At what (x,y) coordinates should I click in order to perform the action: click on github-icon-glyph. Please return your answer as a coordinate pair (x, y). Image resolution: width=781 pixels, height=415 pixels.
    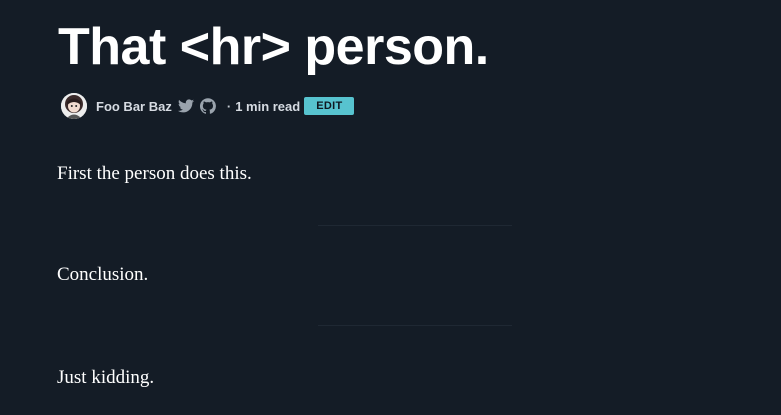
    Looking at the image, I should click on (207, 106).